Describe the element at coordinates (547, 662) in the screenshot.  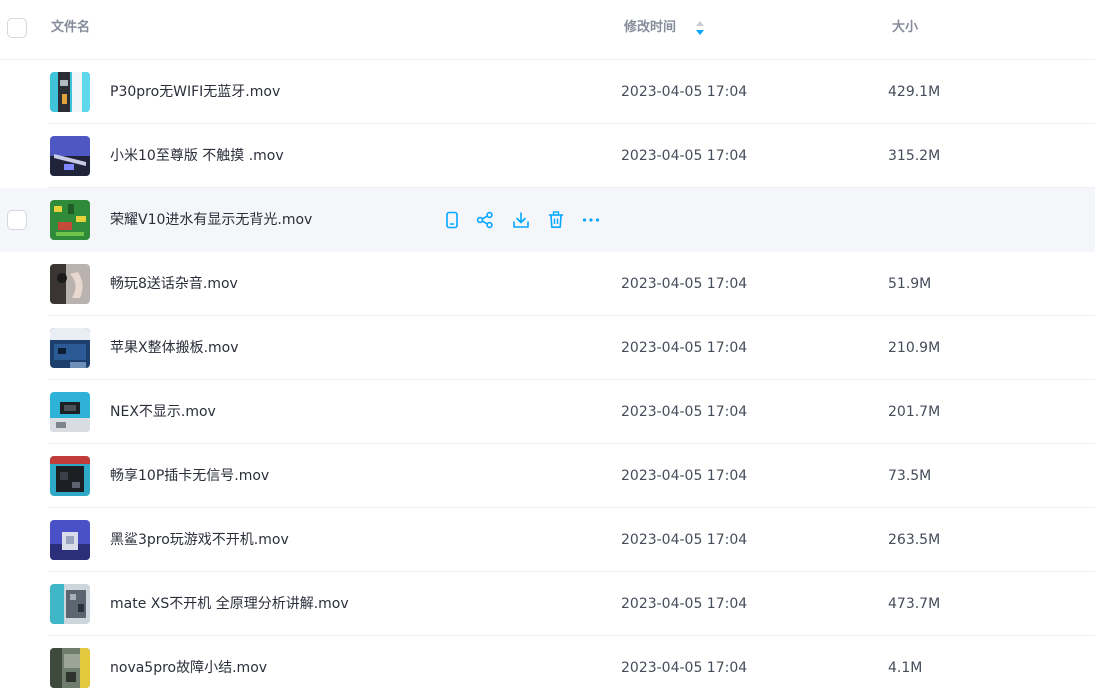
I see `file-row: nova5pro故障小结.mov 2023-04-05 17:04 4.1M` at that location.